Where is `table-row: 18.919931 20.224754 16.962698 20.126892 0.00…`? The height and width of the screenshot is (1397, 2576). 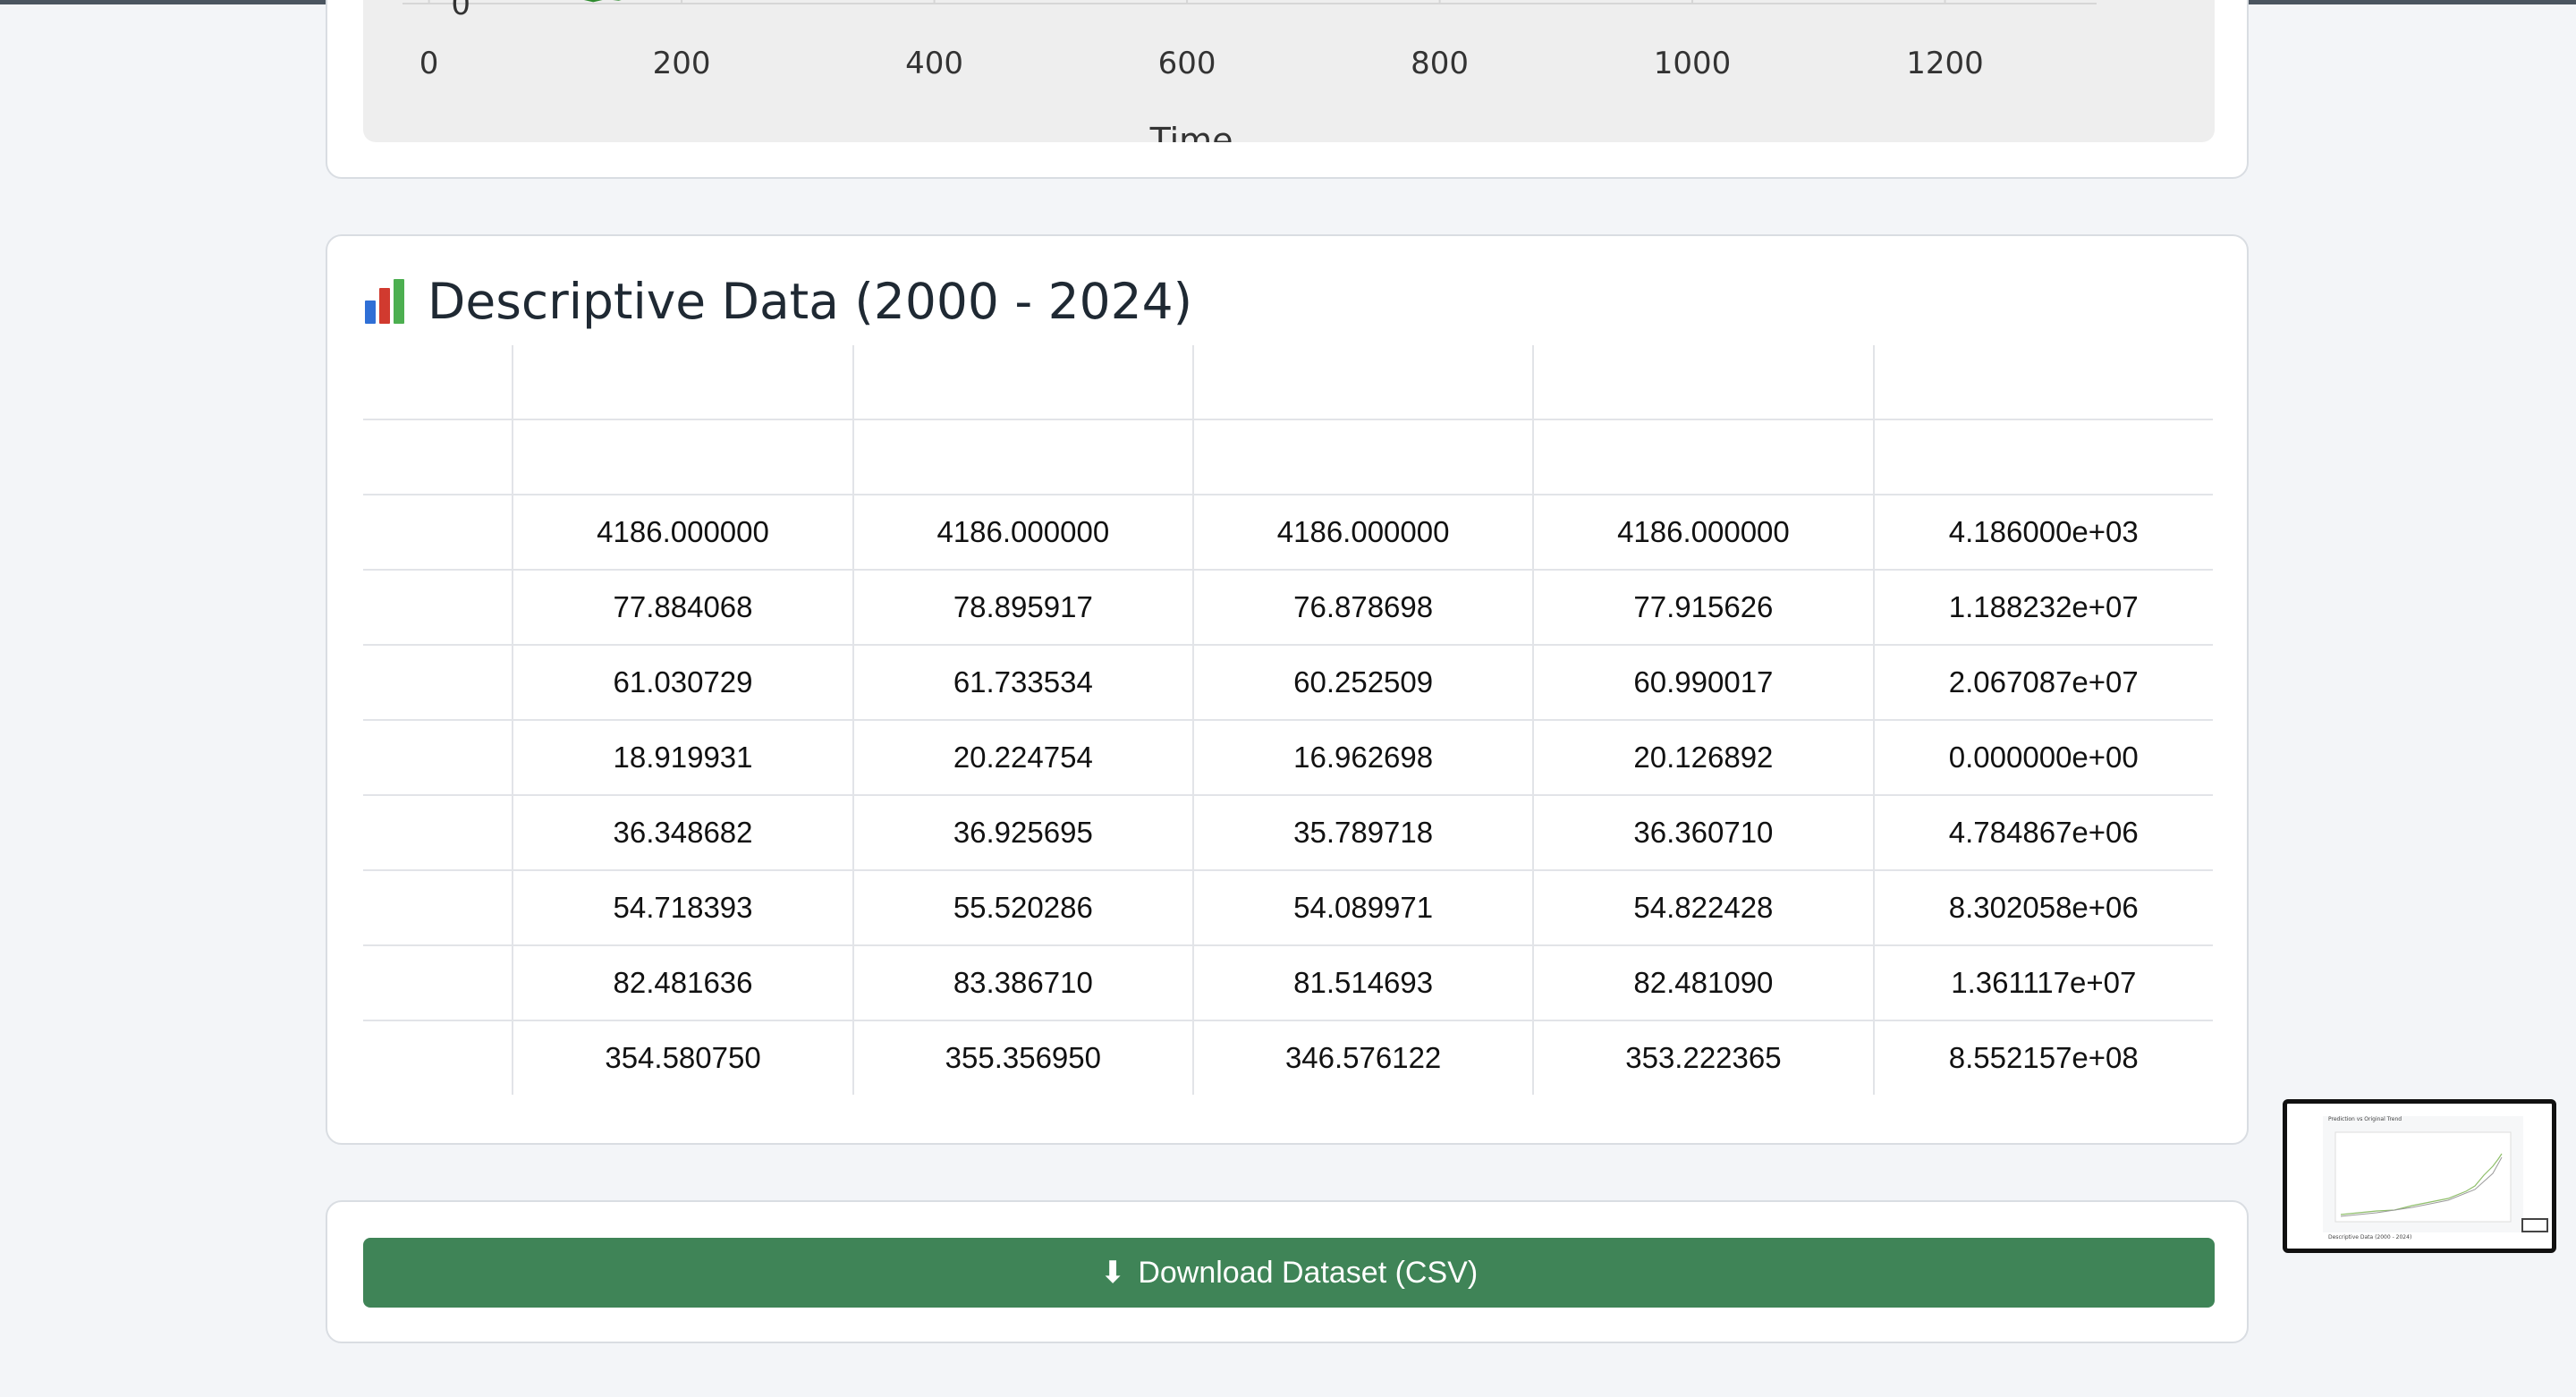
table-row: 18.919931 20.224754 16.962698 20.126892 0.00… is located at coordinates (1288, 757).